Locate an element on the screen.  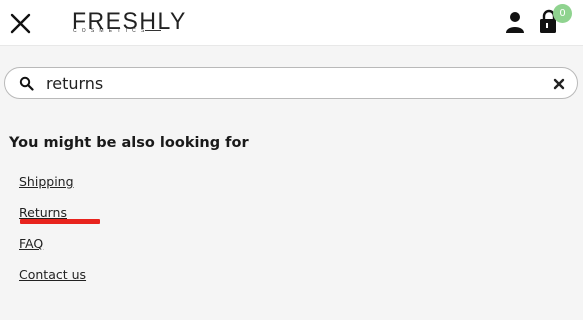
logo-underline is located at coordinates (153, 30).